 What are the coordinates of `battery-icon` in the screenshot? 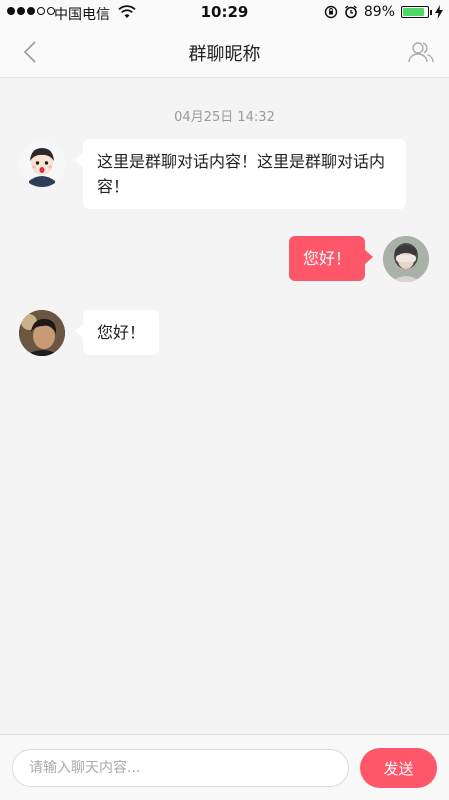 It's located at (416, 12).